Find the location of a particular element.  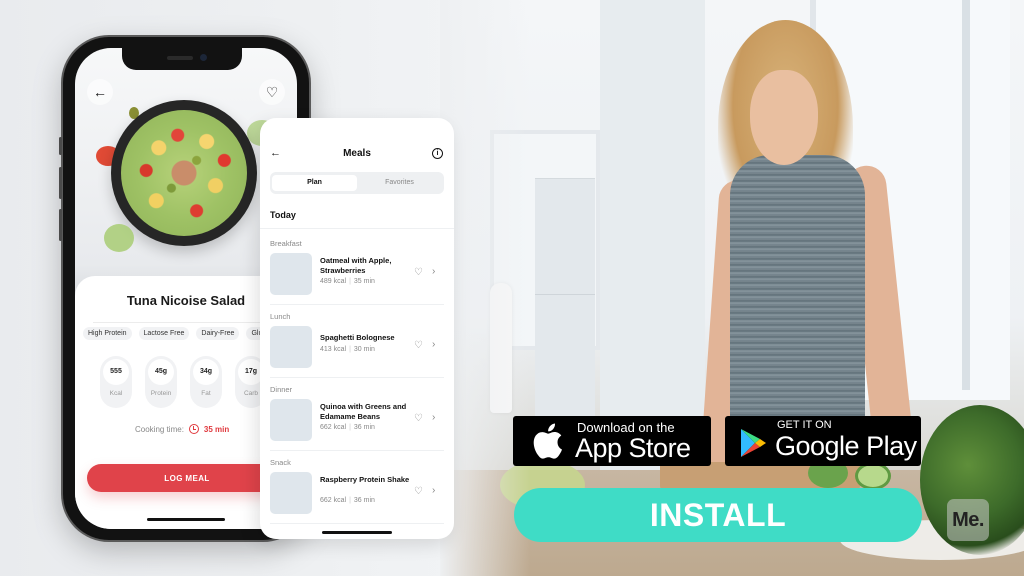

google-play-badge: GET IT ON Google Play is located at coordinates (823, 441).